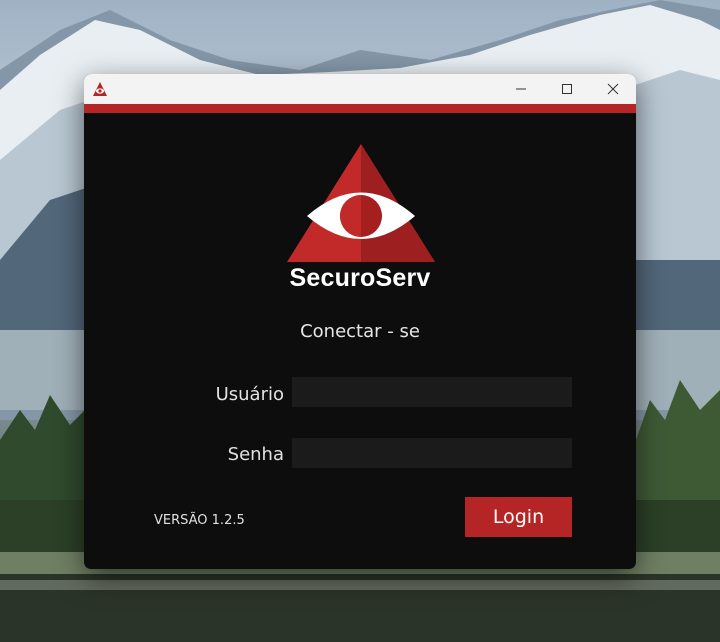 This screenshot has width=720, height=642. I want to click on login-button: Login, so click(518, 517).